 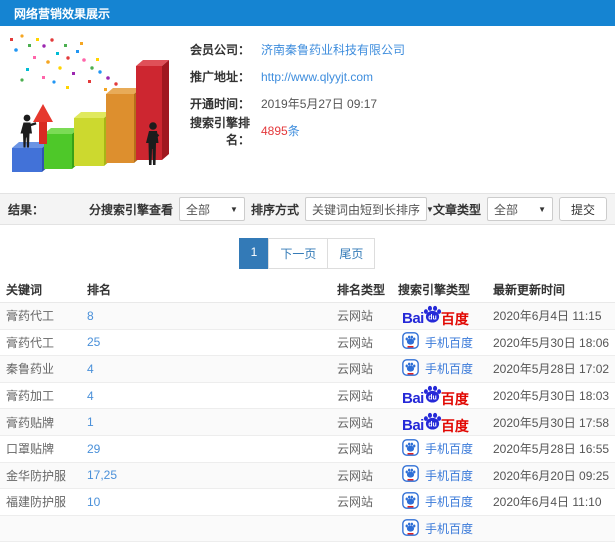 What do you see at coordinates (219, 104) in the screenshot?
I see `open-time-label: 开通时间：` at bounding box center [219, 104].